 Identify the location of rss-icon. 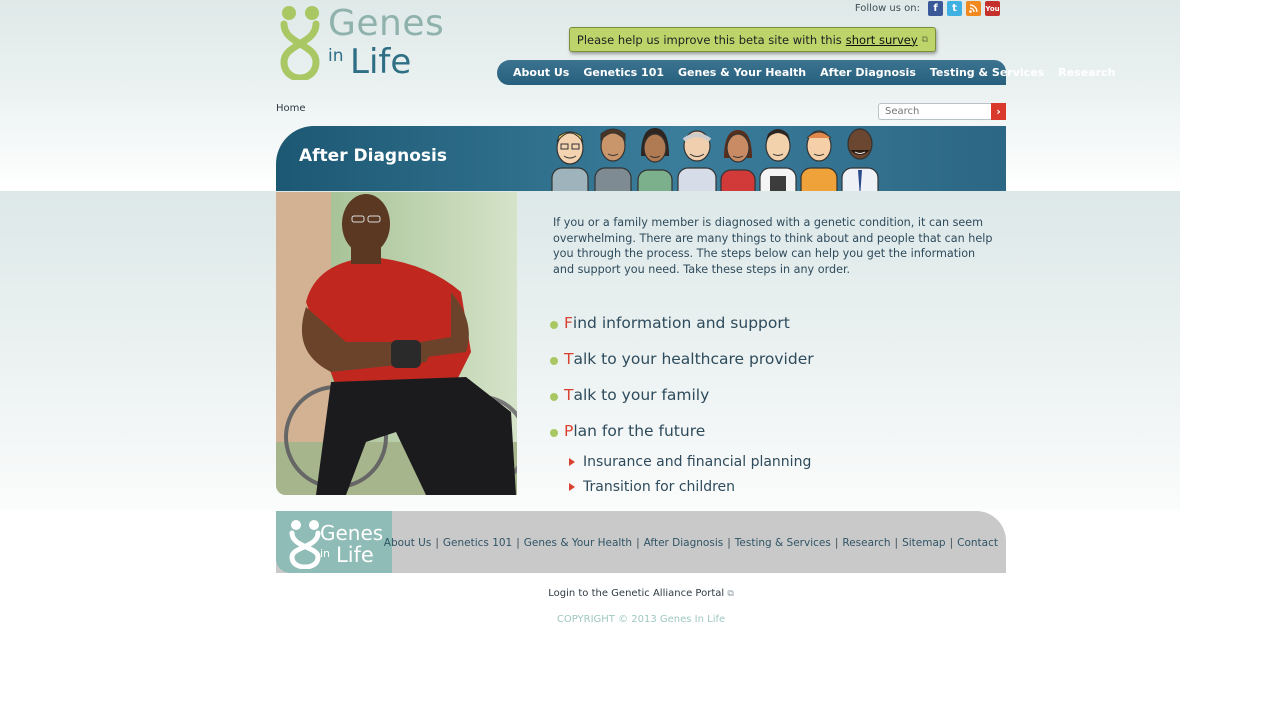
(973, 8).